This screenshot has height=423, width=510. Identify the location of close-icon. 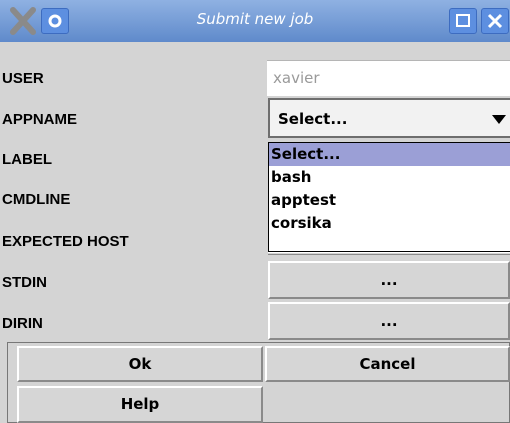
(495, 21).